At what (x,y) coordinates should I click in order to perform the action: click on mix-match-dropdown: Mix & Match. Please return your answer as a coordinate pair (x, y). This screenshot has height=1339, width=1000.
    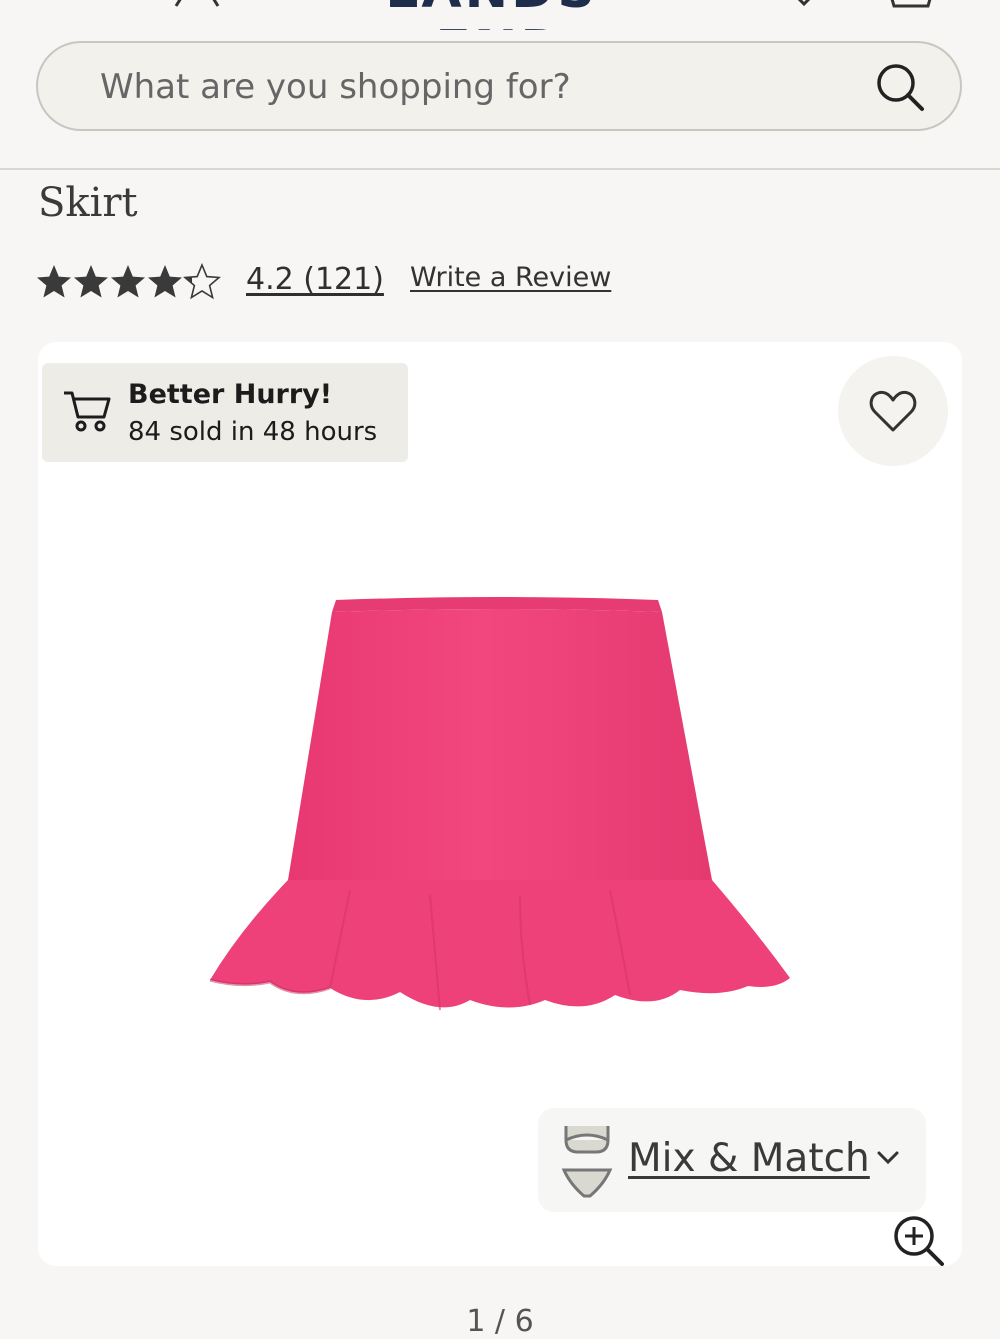
    Looking at the image, I should click on (732, 1160).